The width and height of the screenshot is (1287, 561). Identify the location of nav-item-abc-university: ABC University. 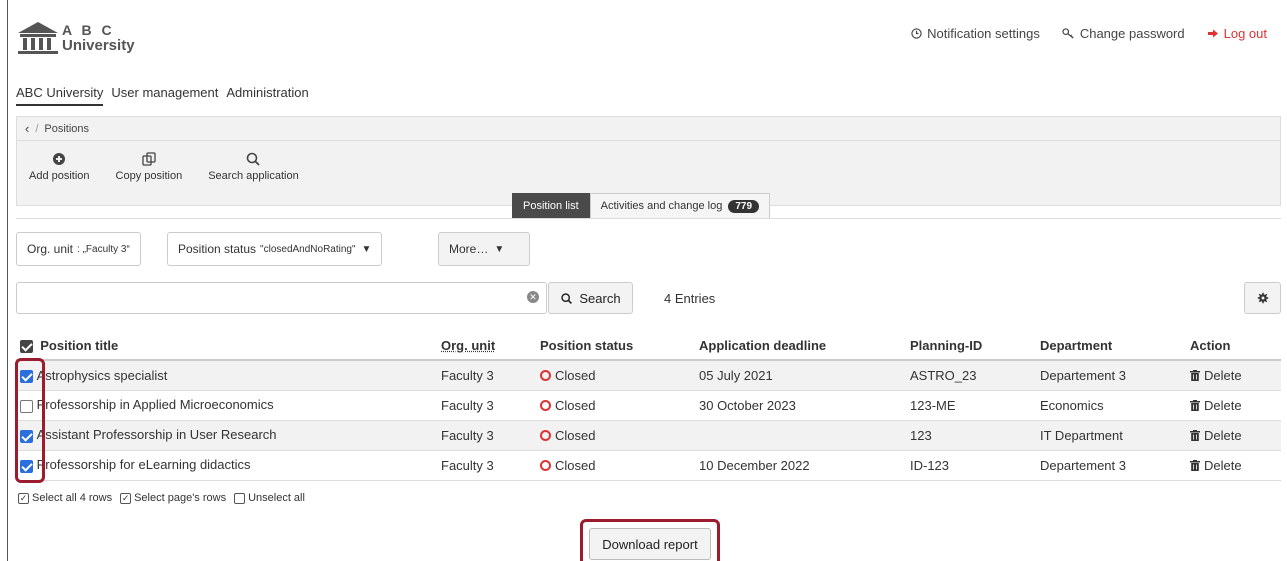
(60, 95).